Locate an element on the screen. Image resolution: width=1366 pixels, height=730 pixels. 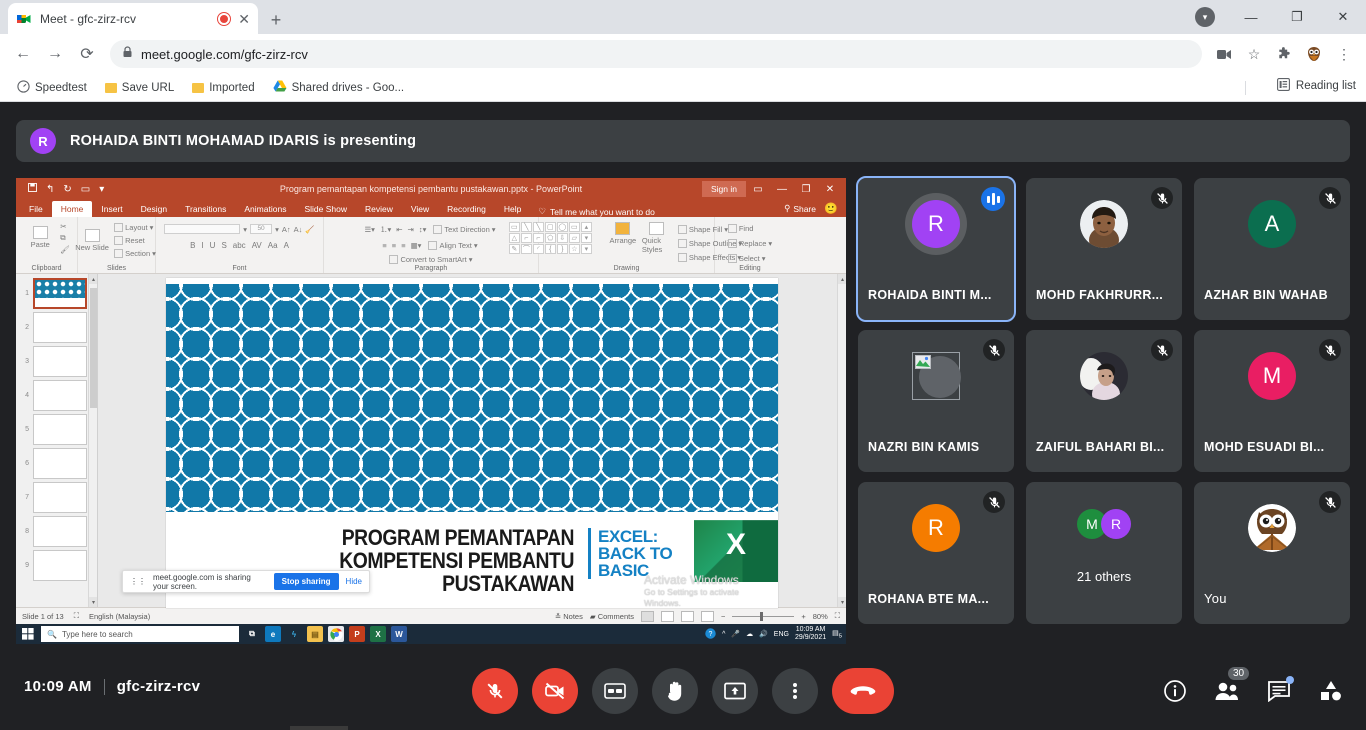
line-arrow-shape: ╲ is located at coordinates (538, 227).